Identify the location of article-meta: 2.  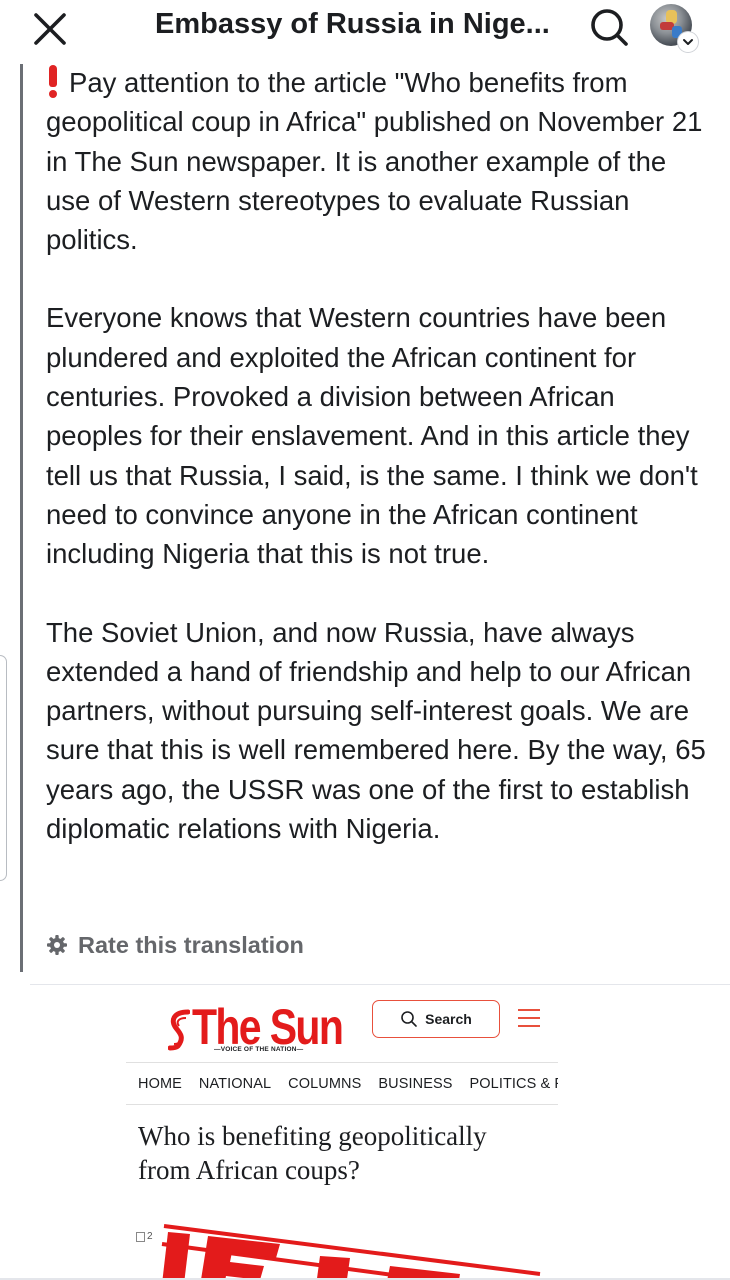
(144, 1236).